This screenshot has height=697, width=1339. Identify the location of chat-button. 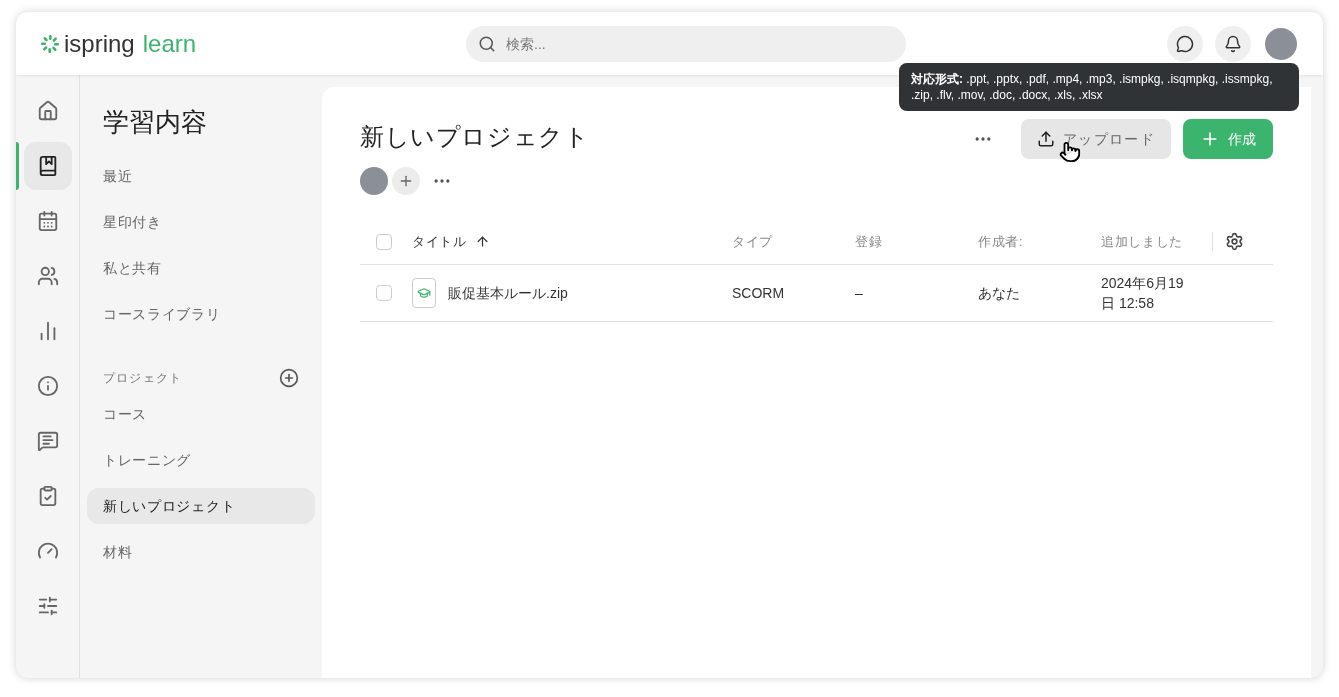
(1185, 43).